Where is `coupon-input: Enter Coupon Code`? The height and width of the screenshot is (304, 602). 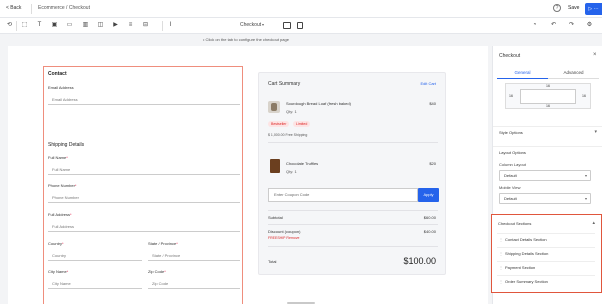 coupon-input: Enter Coupon Code is located at coordinates (343, 195).